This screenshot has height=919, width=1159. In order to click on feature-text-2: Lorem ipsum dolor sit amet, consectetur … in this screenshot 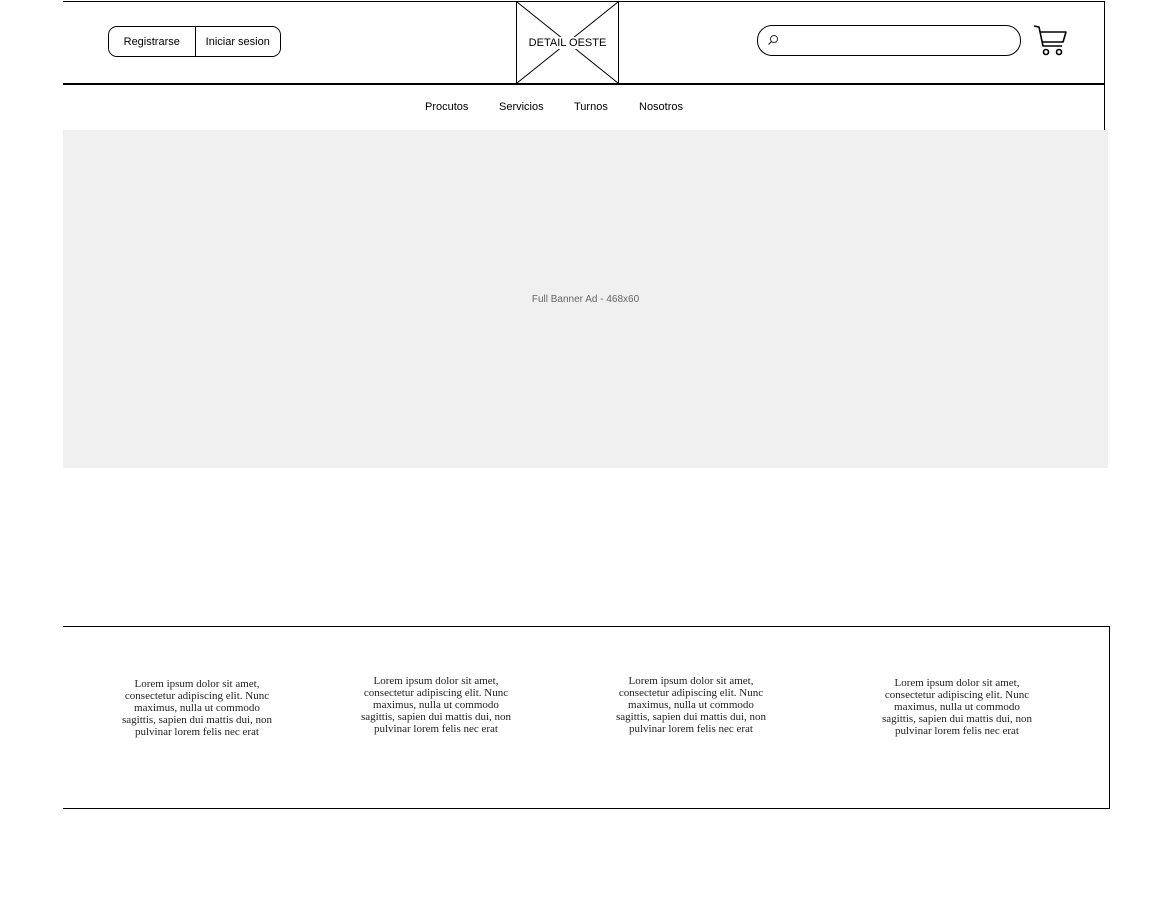, I will do `click(436, 705)`.